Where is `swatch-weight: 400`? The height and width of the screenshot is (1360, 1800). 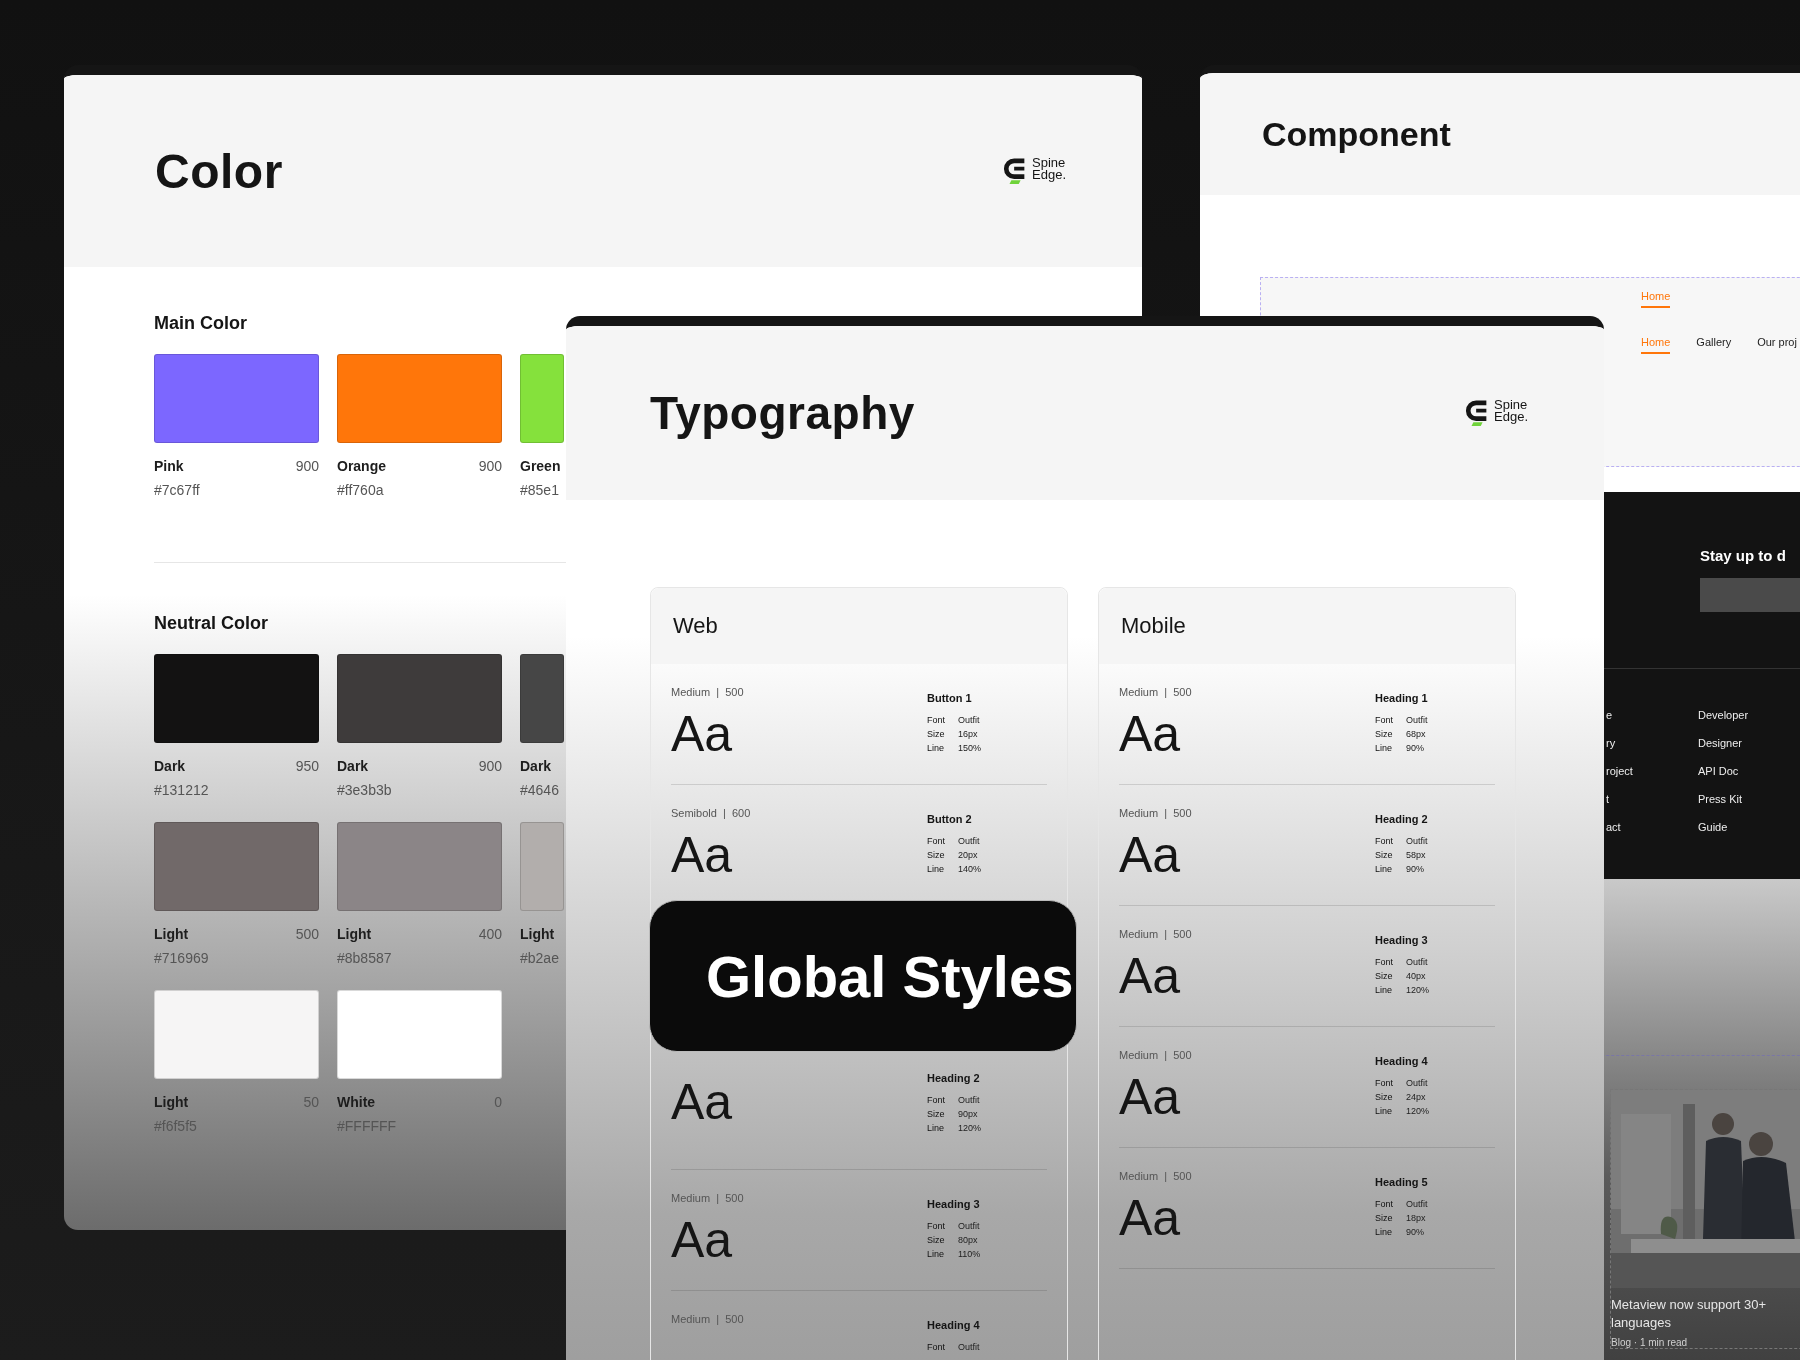
swatch-weight: 400 is located at coordinates (490, 934).